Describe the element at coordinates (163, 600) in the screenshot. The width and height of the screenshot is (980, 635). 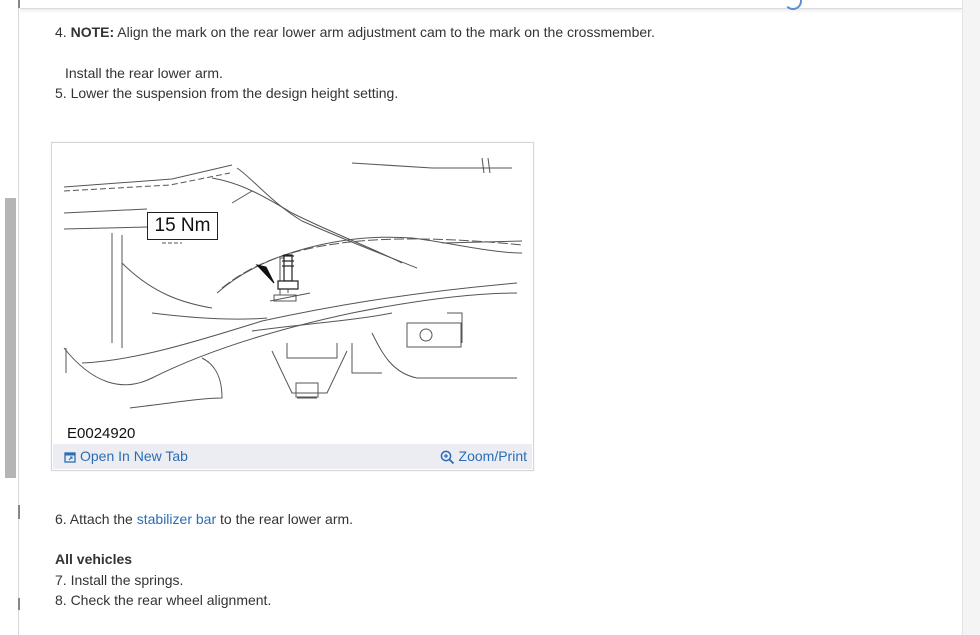
I see `step-8: 8. Check the rear wheel alignment.` at that location.